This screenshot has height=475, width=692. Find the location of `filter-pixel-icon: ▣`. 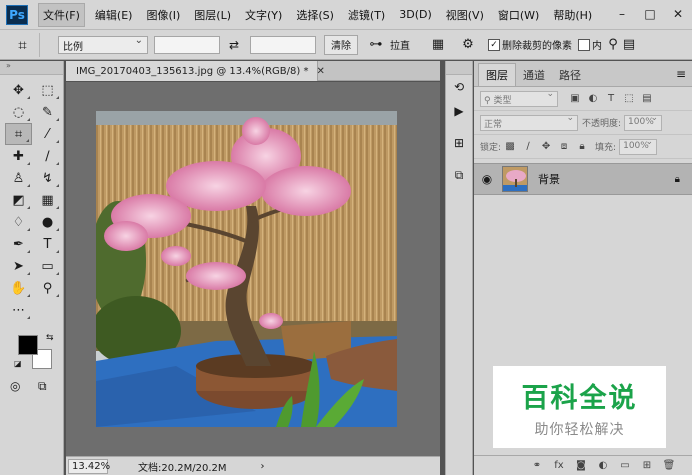

filter-pixel-icon: ▣ is located at coordinates (575, 98).